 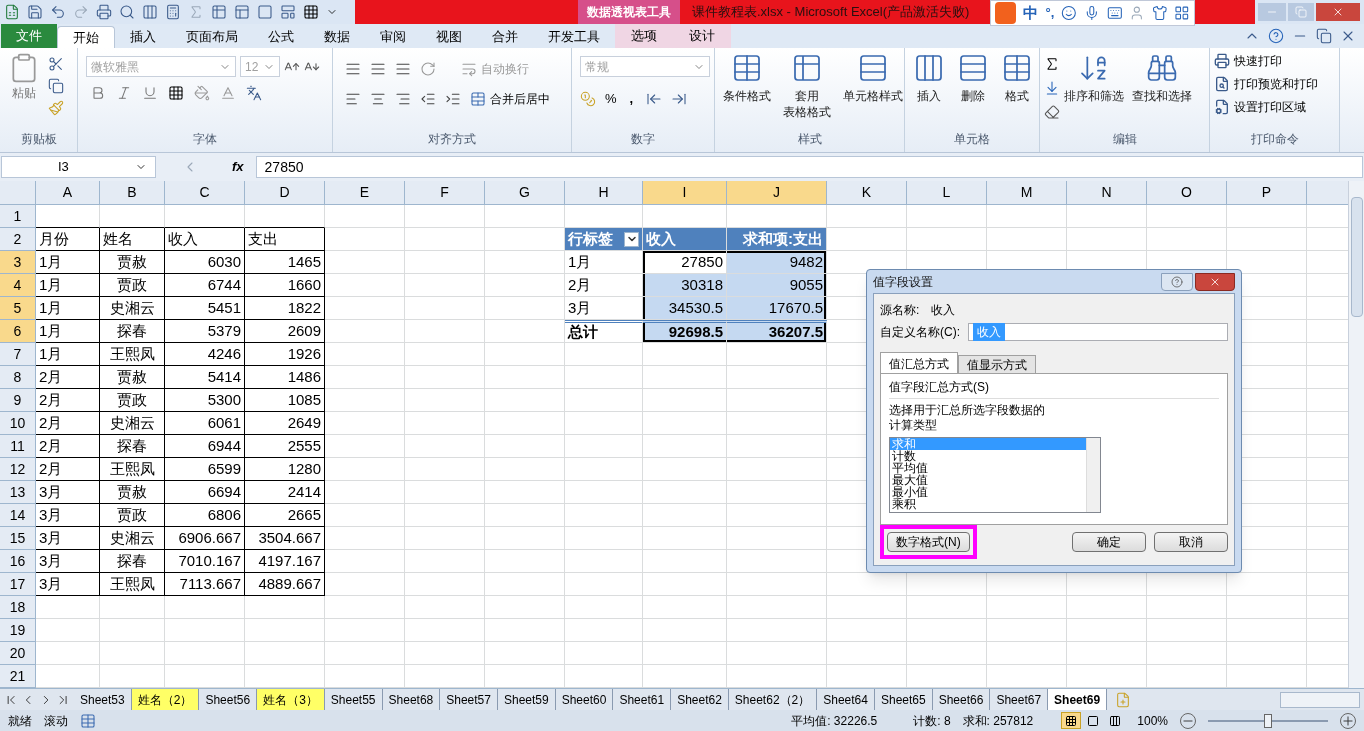 I want to click on table-cell: 姓名, so click(x=132, y=239).